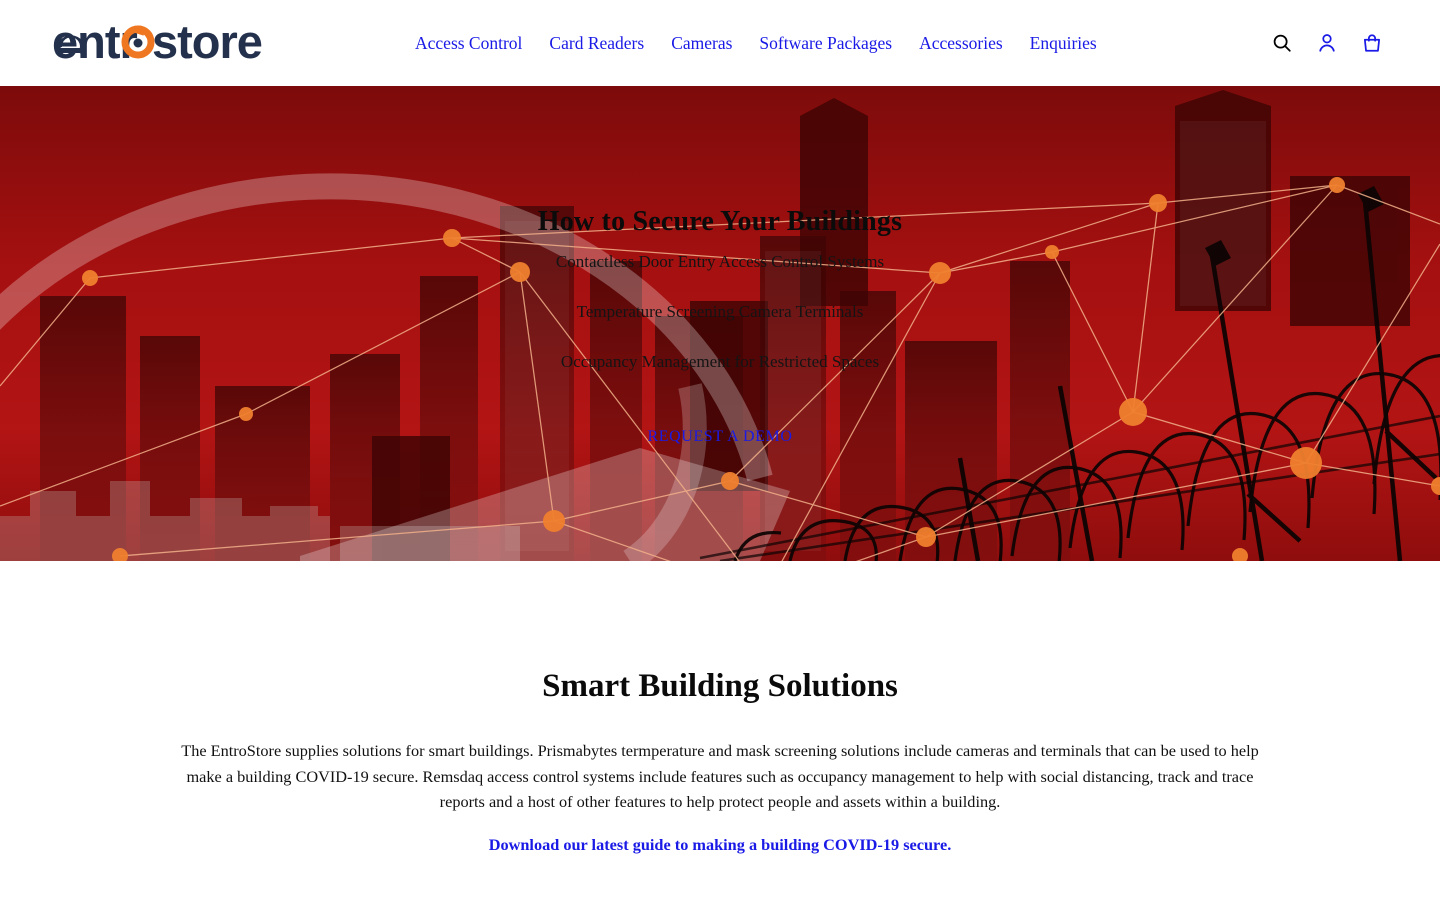 This screenshot has height=900, width=1440. Describe the element at coordinates (468, 43) in the screenshot. I see `nav-link-access-control: Access Control` at that location.